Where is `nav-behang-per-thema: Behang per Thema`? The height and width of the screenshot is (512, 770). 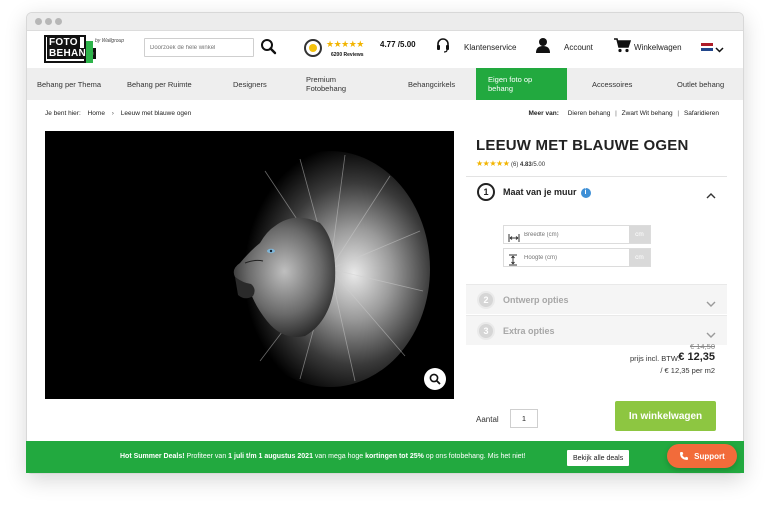 nav-behang-per-thema: Behang per Thema is located at coordinates (69, 84).